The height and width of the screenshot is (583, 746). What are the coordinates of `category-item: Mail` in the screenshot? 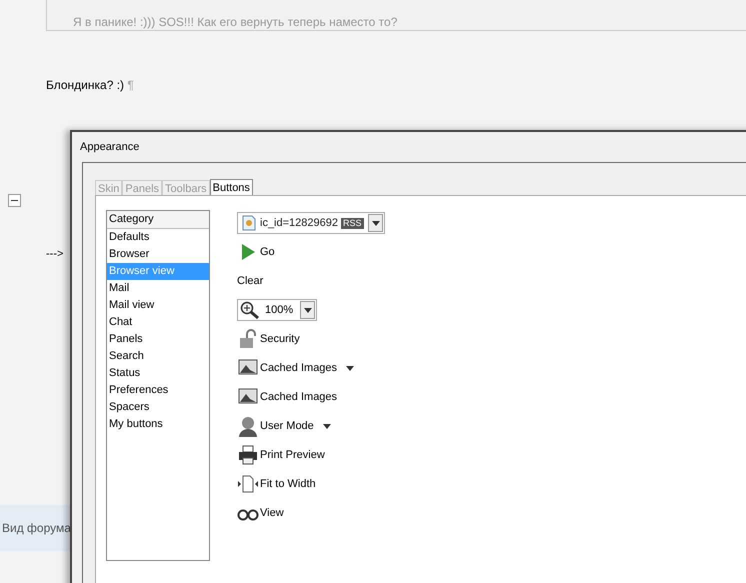 It's located at (158, 288).